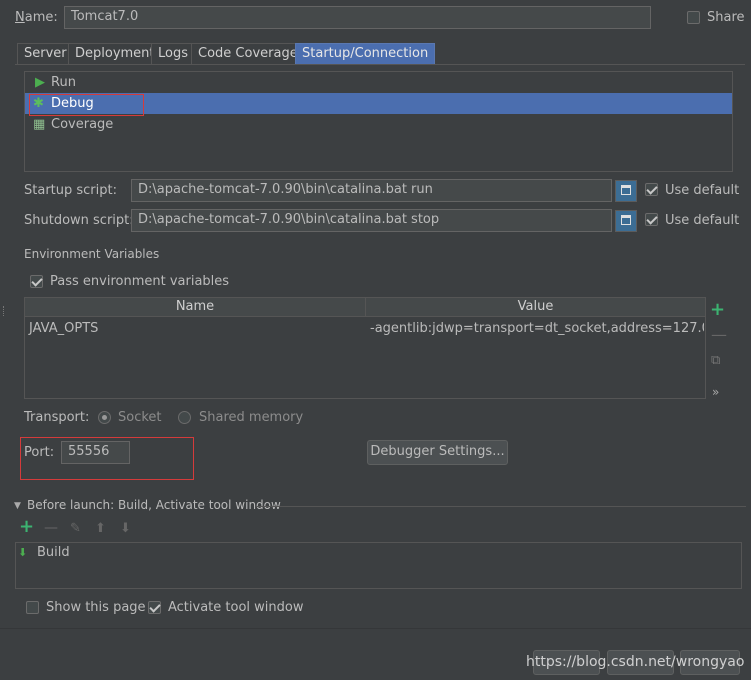 This screenshot has width=751, height=680. Describe the element at coordinates (86, 105) in the screenshot. I see `debug-highlight-box` at that location.